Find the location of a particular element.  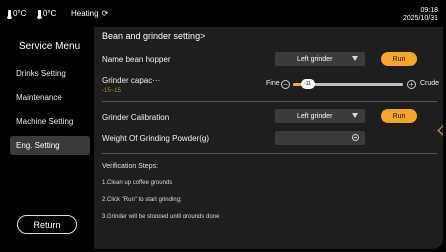

sidebar-item-maintenance: Maintenance is located at coordinates (50, 97).